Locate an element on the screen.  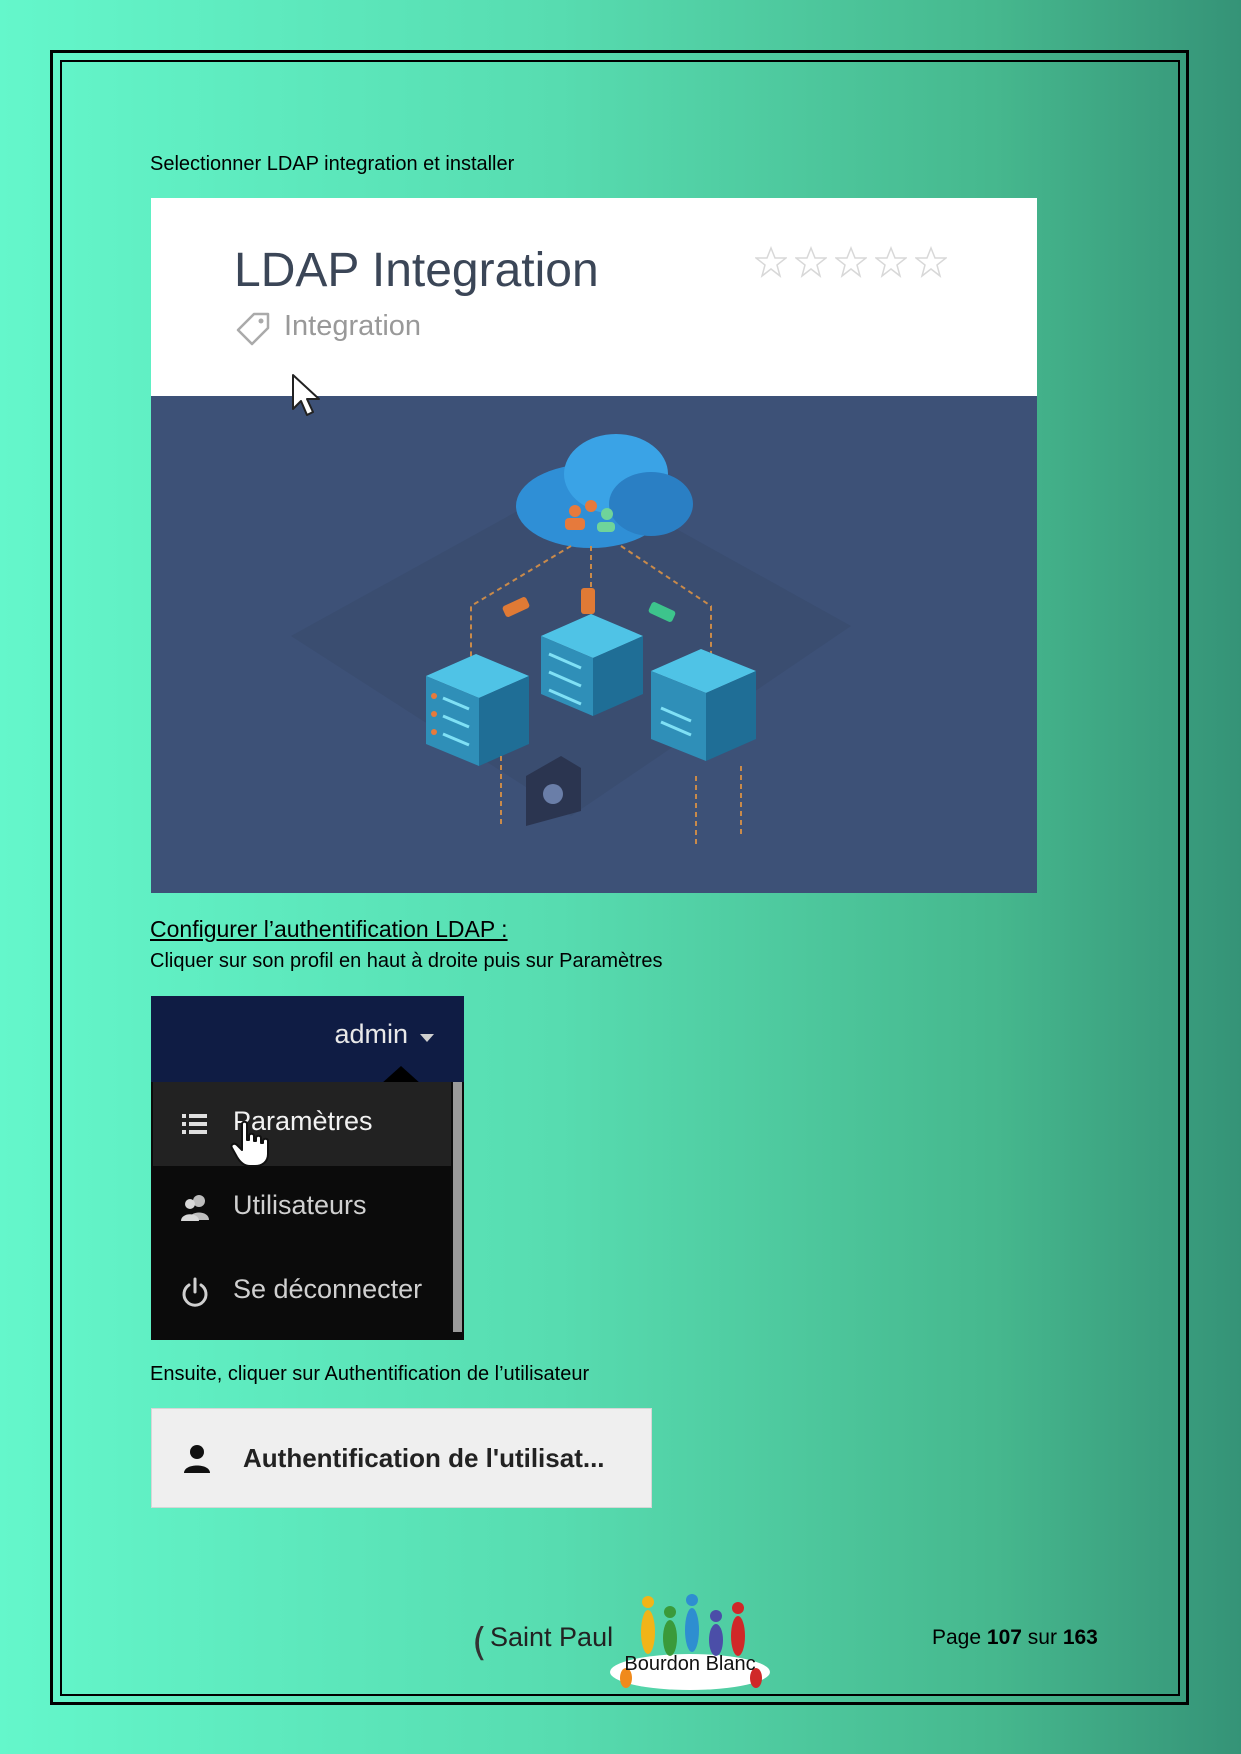
chevron-down-icon is located at coordinates (427, 1038).